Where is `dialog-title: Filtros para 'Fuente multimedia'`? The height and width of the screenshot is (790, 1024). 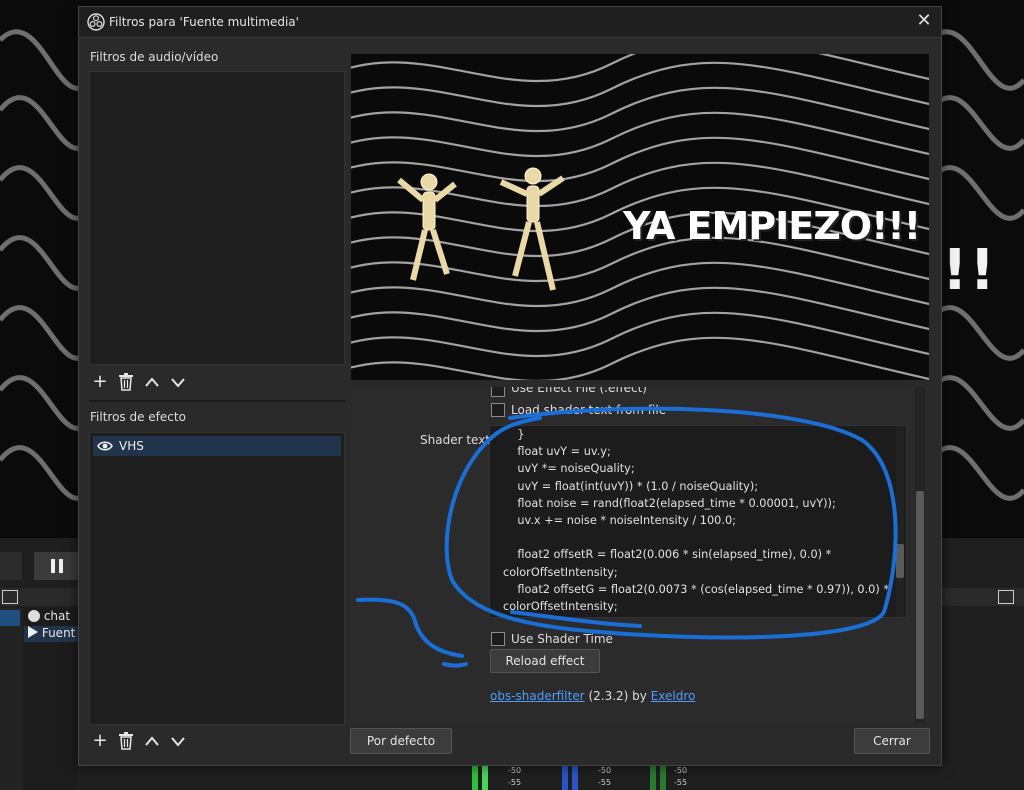 dialog-title: Filtros para 'Fuente multimedia' is located at coordinates (204, 22).